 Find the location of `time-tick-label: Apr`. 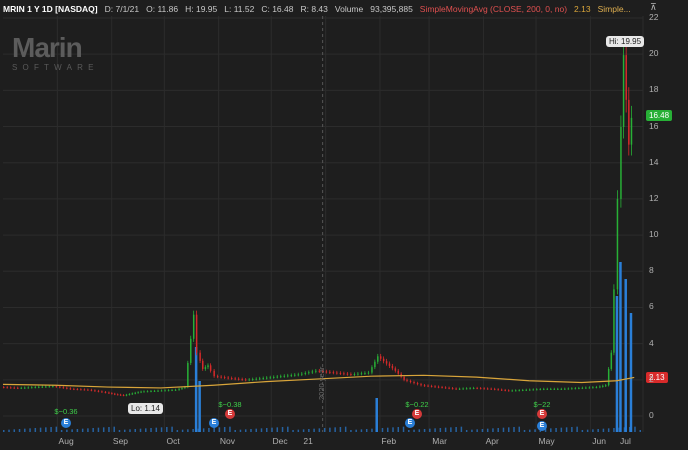

time-tick-label: Apr is located at coordinates (492, 441).